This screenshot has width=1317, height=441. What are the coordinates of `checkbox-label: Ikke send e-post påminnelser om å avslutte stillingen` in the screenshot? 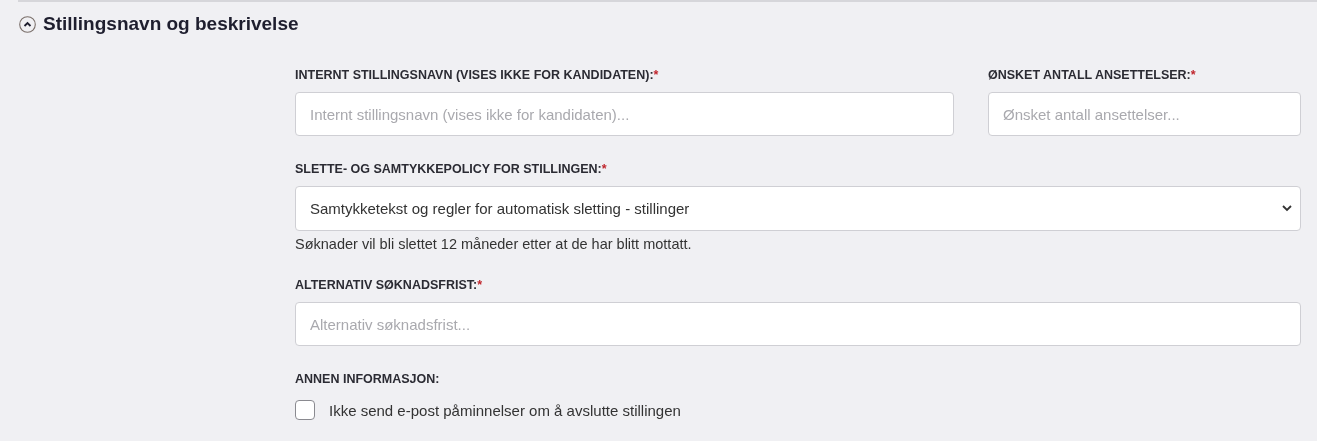 It's located at (505, 410).